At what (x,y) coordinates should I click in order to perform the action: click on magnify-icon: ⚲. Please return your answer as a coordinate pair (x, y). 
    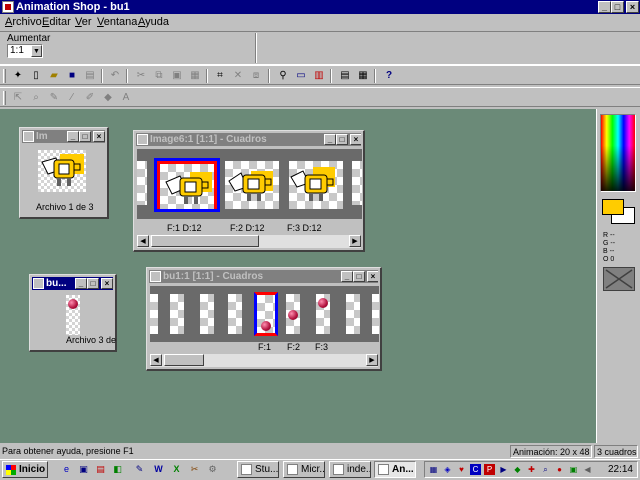
    Looking at the image, I should click on (283, 76).